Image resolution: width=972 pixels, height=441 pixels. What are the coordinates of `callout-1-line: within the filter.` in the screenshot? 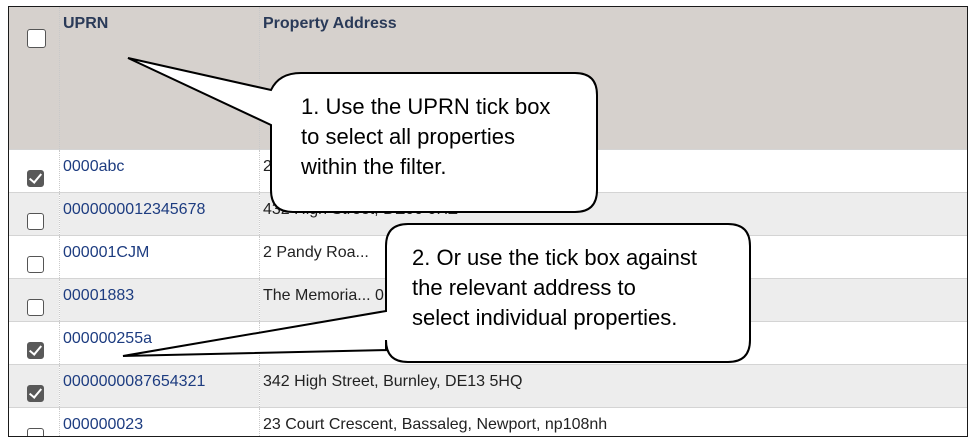 It's located at (374, 166).